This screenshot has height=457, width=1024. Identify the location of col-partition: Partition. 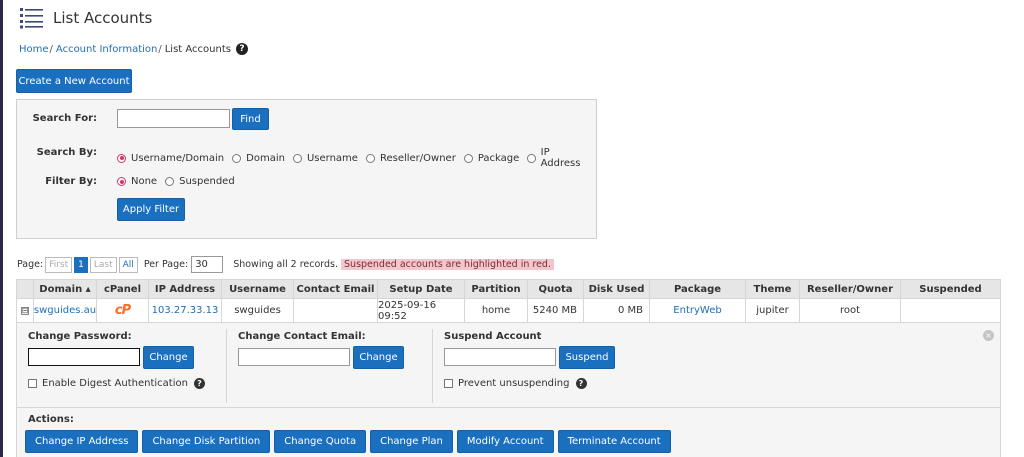
(496, 289).